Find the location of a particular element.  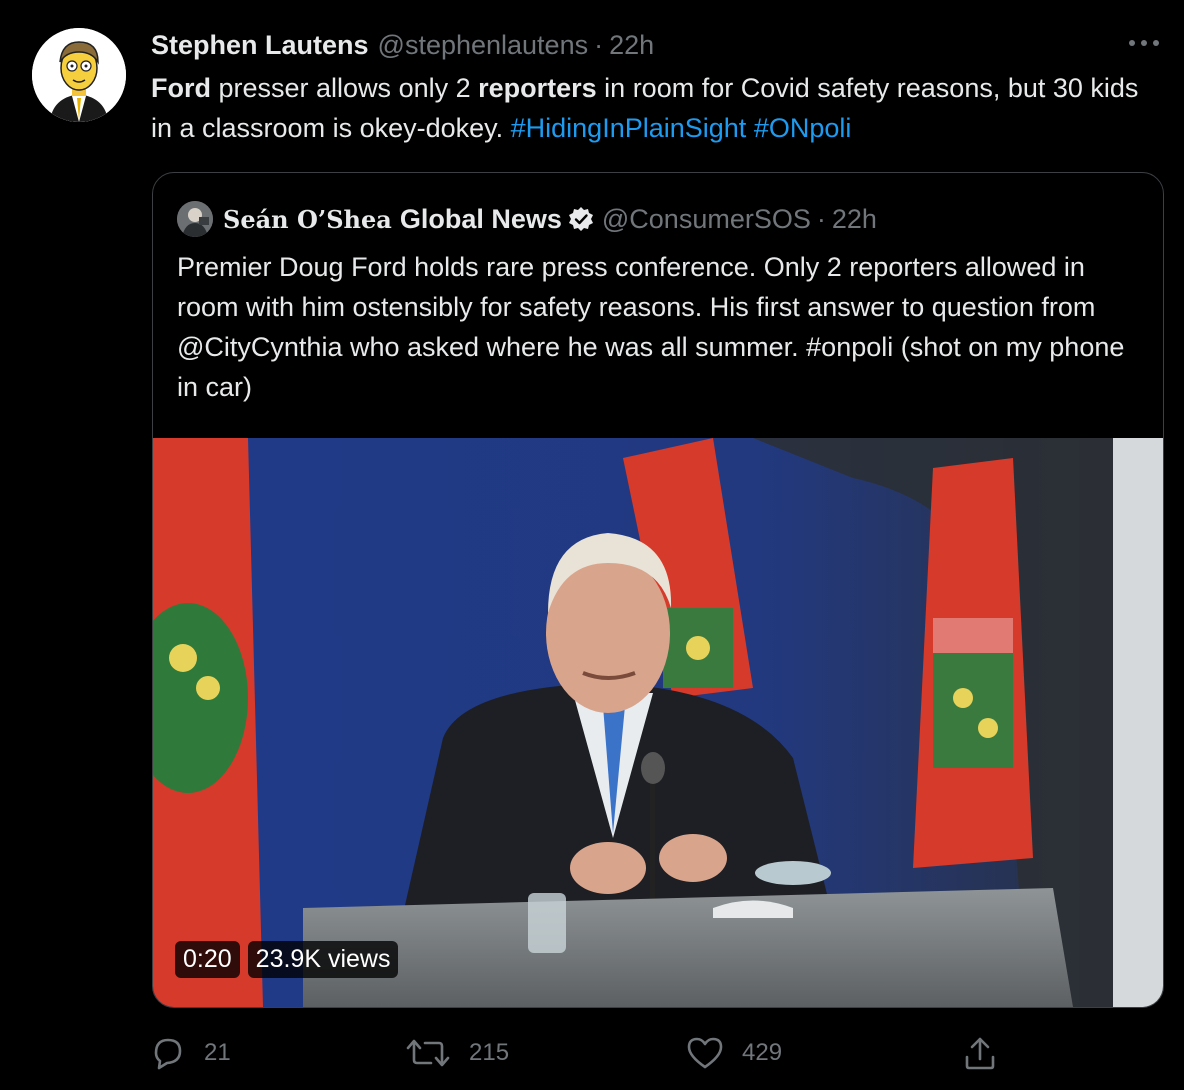

author-handle: @stephenlautens is located at coordinates (483, 45).